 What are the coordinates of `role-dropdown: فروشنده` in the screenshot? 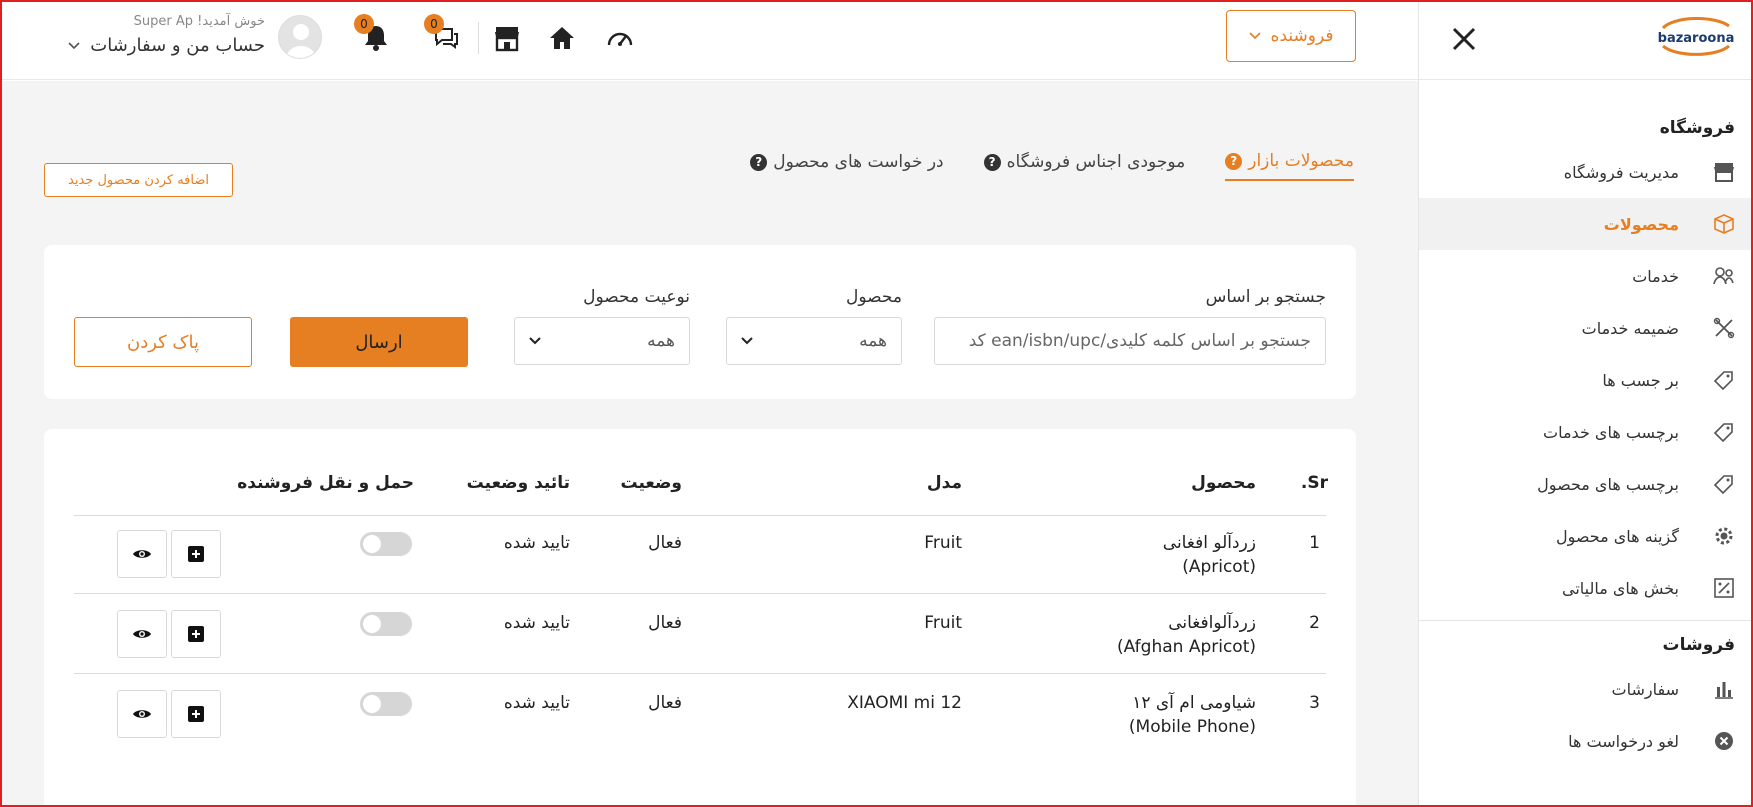 It's located at (1291, 36).